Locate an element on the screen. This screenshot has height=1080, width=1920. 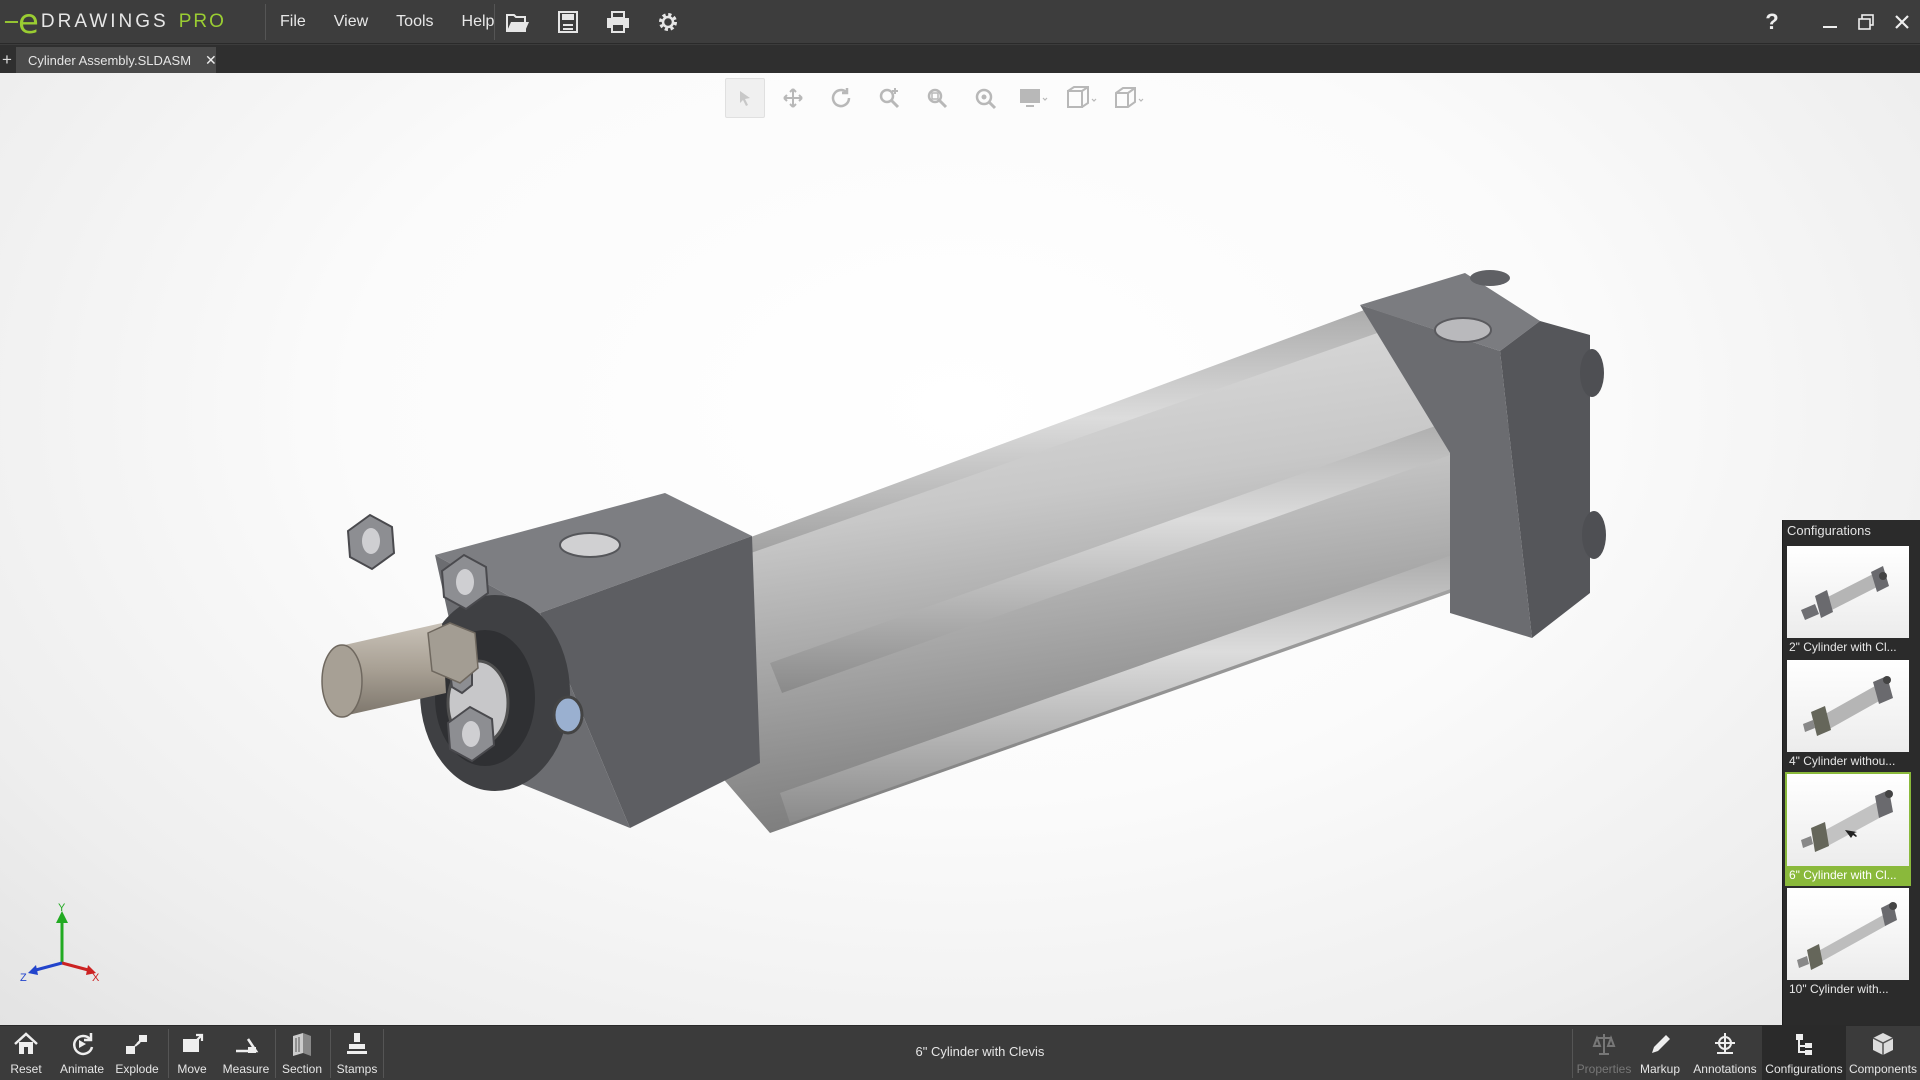
rotate-icon is located at coordinates (841, 98).